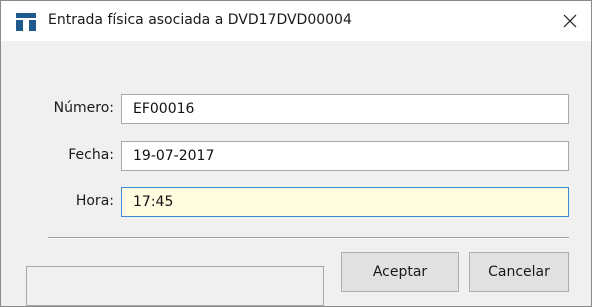 This screenshot has width=592, height=307. Describe the element at coordinates (83, 108) in the screenshot. I see `numero-label: Número:` at that location.